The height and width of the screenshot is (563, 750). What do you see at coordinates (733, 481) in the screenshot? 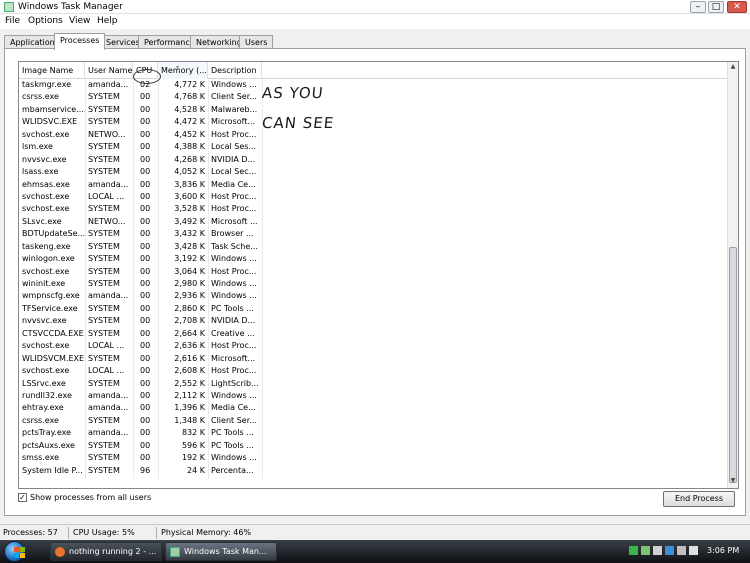
I see `scroll-down-icon: ▼` at bounding box center [733, 481].